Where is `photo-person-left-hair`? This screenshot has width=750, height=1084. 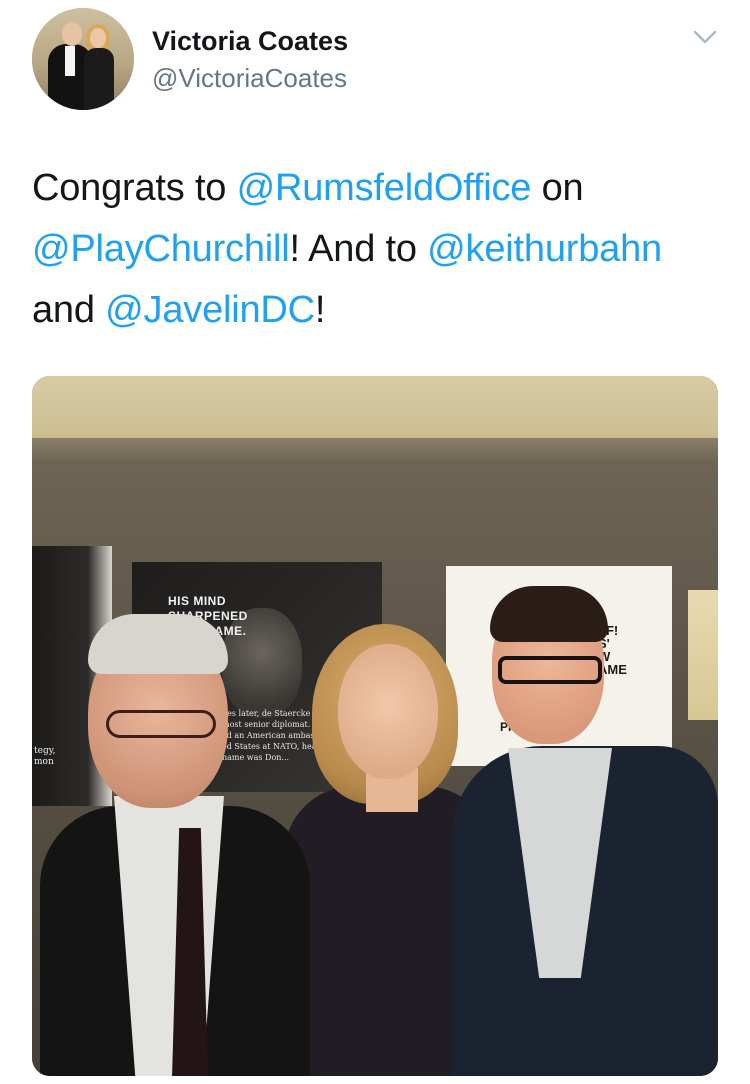 photo-person-left-hair is located at coordinates (158, 644).